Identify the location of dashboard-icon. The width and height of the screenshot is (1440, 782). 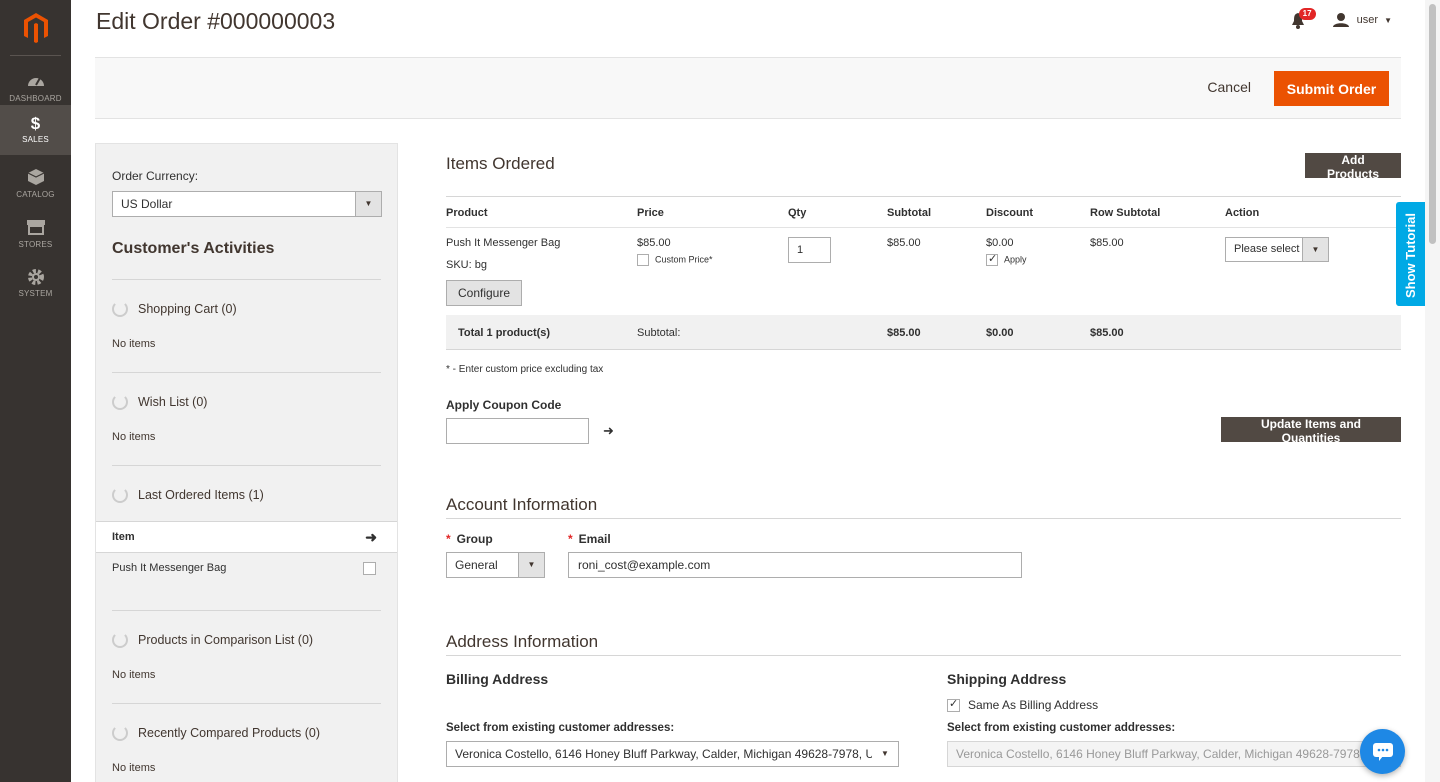
(35, 83).